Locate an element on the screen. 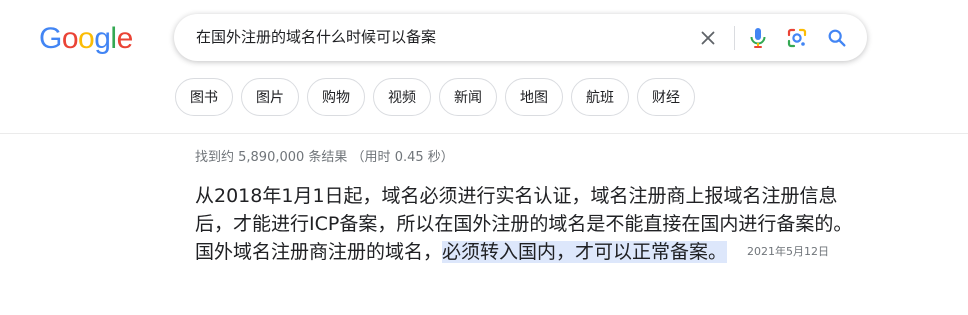 Image resolution: width=968 pixels, height=315 pixels. chip-finance: 财经 is located at coordinates (666, 97).